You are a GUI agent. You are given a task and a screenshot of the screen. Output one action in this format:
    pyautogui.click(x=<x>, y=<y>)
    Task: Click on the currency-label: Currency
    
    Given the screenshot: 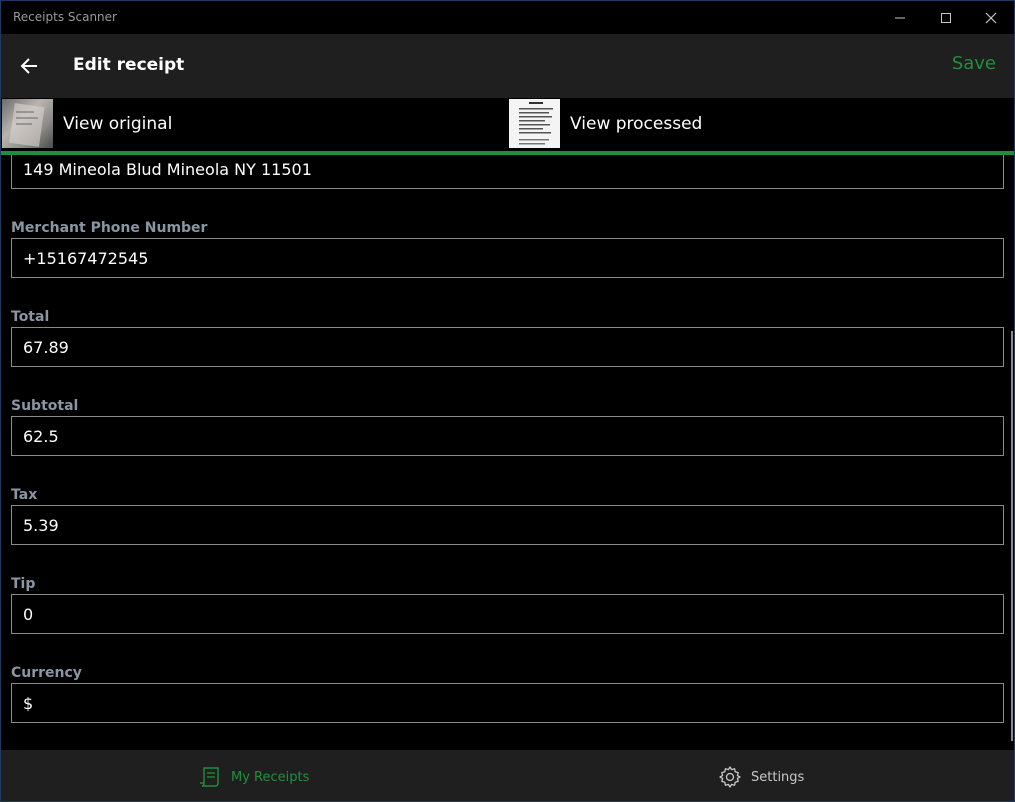 What is the action you would take?
    pyautogui.click(x=46, y=673)
    